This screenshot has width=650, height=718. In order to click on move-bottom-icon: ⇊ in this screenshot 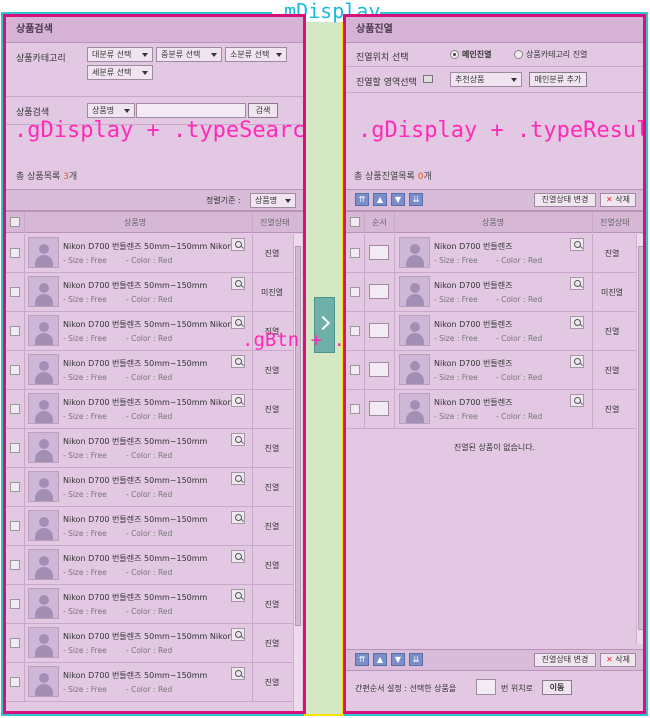, I will do `click(416, 199)`.